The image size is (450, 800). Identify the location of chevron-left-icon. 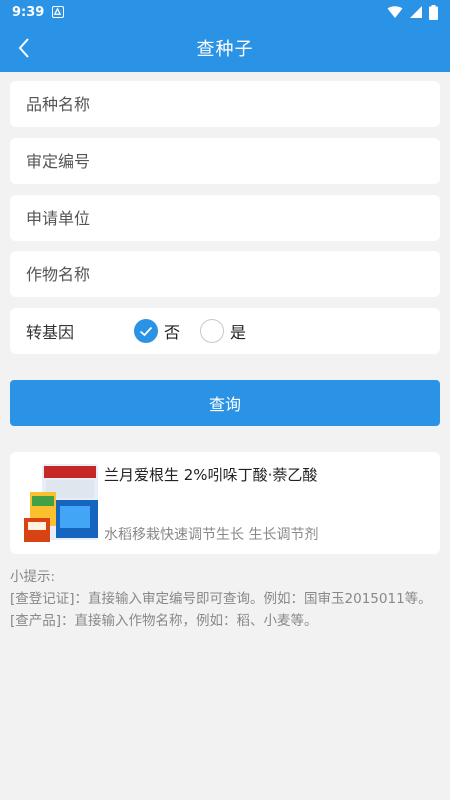
(23, 48).